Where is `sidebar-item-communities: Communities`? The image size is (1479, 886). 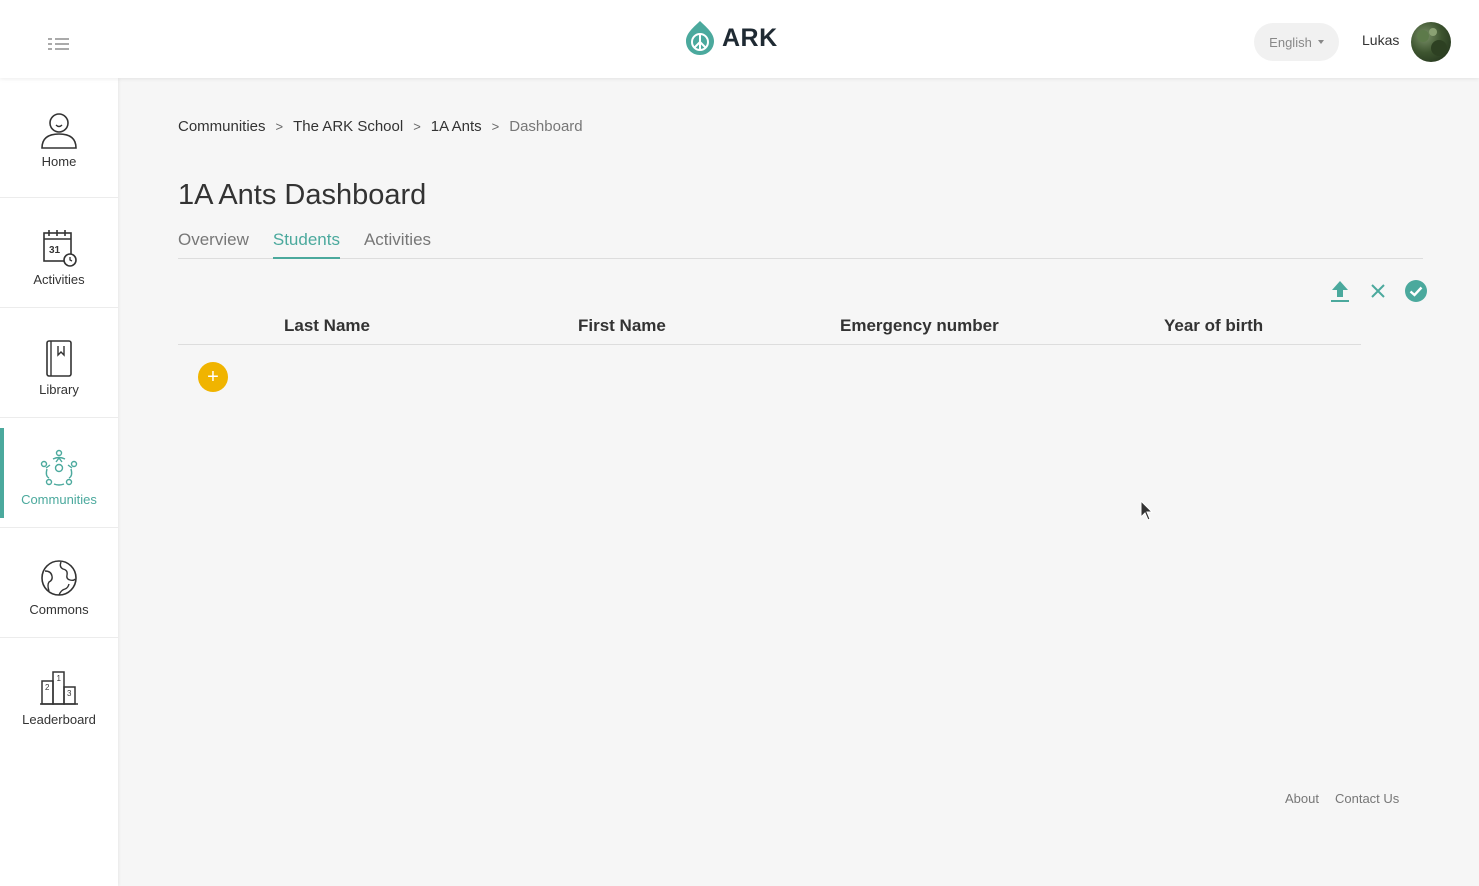
sidebar-item-communities: Communities is located at coordinates (59, 473).